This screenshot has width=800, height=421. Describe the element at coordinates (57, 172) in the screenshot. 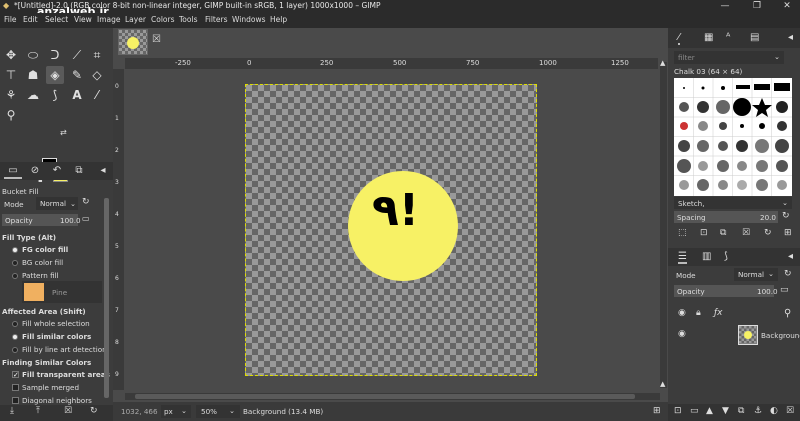

I see `undo-history-tab-icon: ↶` at that location.